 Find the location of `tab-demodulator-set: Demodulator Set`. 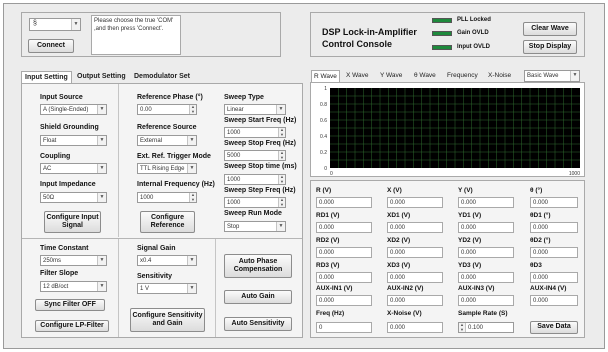

tab-demodulator-set: Demodulator Set is located at coordinates (162, 77).